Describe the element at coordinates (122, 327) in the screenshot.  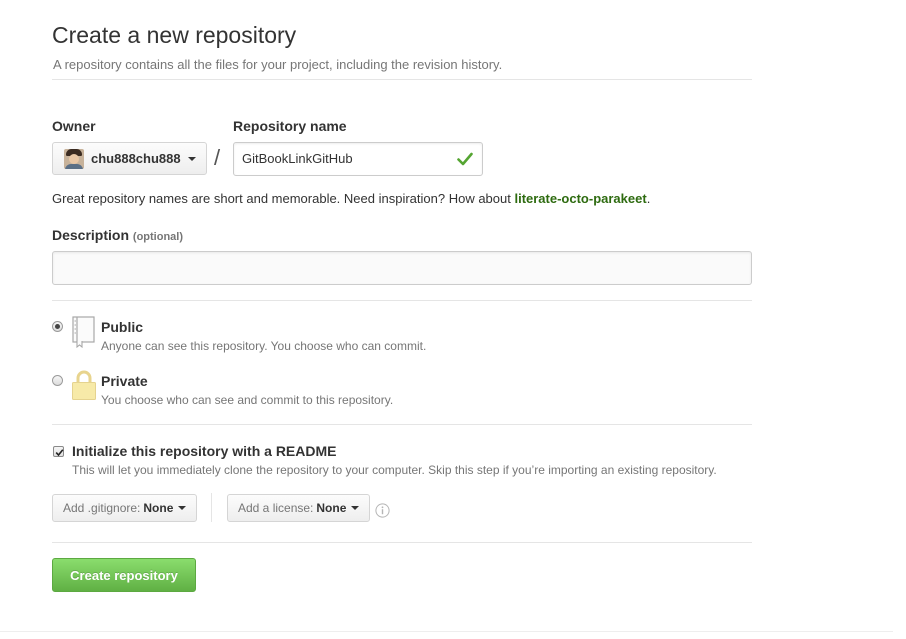
I see `public-option-title: Public` at that location.